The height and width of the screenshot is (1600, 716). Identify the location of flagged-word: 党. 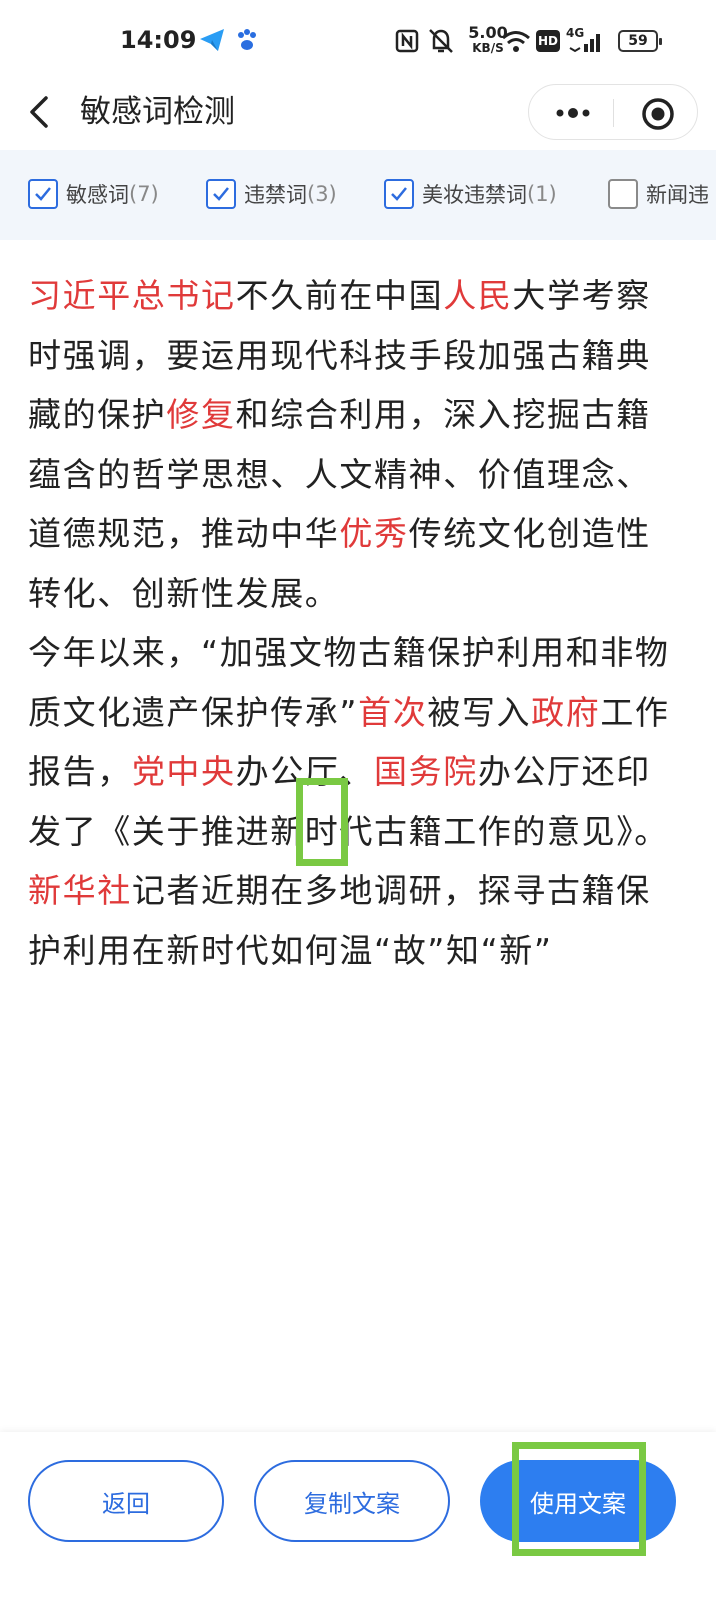
(149, 771).